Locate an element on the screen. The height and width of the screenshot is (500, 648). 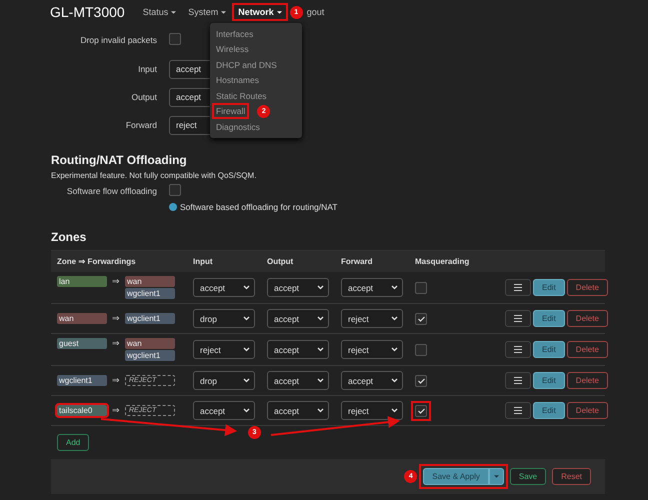
zone-tag: lan is located at coordinates (82, 281).